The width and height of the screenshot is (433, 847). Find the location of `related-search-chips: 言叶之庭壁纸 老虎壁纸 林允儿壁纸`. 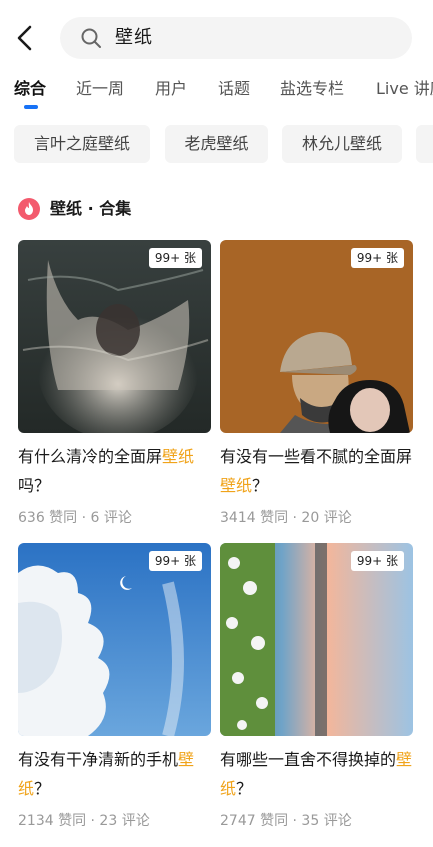

related-search-chips: 言叶之庭壁纸 老虎壁纸 林允儿壁纸 is located at coordinates (216, 145).